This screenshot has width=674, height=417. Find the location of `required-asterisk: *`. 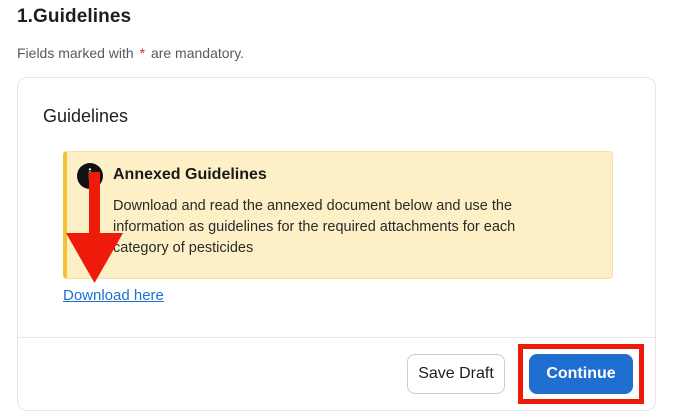

required-asterisk: * is located at coordinates (142, 53).